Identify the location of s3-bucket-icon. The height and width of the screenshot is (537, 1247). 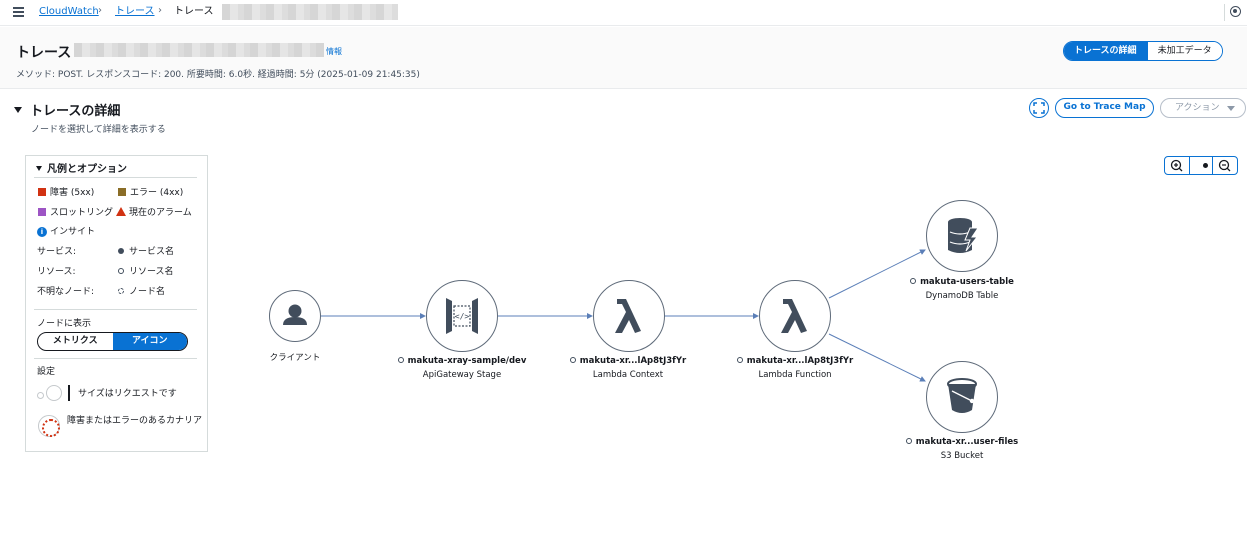
(962, 395).